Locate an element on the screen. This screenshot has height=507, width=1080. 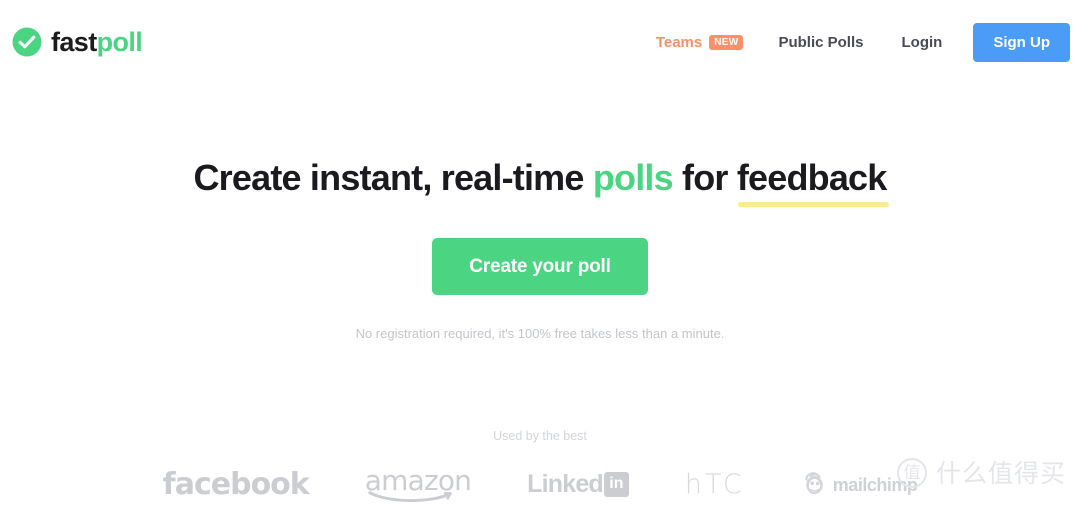
brand-word-poll: poll is located at coordinates (119, 41).